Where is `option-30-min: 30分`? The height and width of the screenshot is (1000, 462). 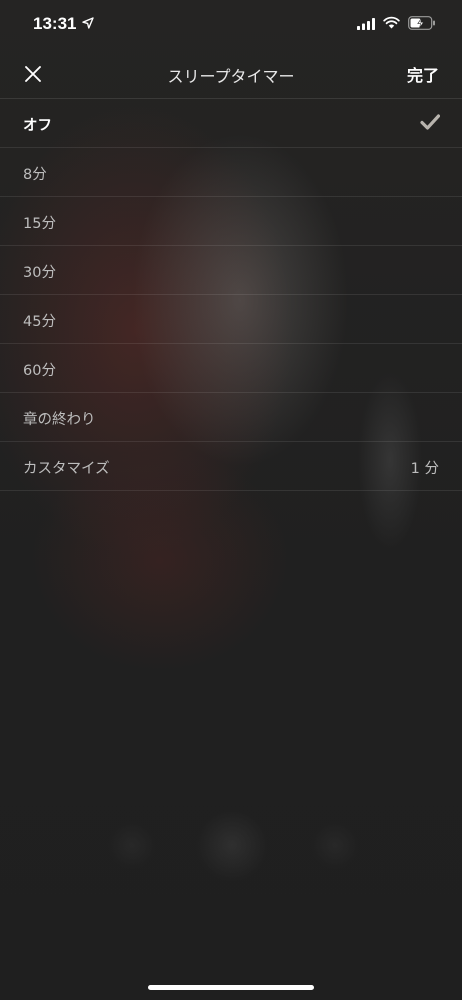 option-30-min: 30分 is located at coordinates (231, 270).